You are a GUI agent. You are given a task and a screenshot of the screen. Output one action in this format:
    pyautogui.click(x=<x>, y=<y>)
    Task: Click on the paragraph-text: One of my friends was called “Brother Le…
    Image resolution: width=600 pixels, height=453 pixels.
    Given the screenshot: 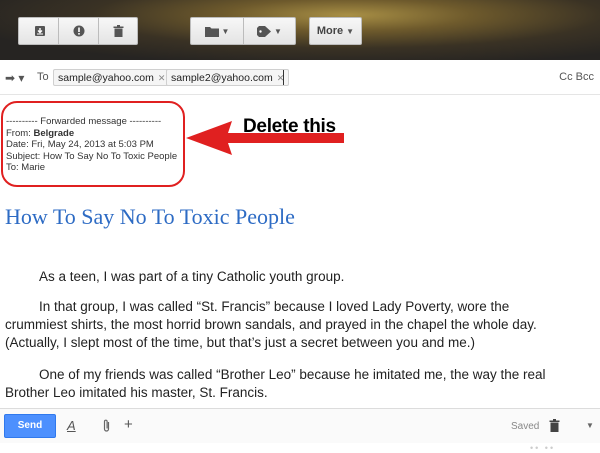 What is the action you would take?
    pyautogui.click(x=275, y=383)
    